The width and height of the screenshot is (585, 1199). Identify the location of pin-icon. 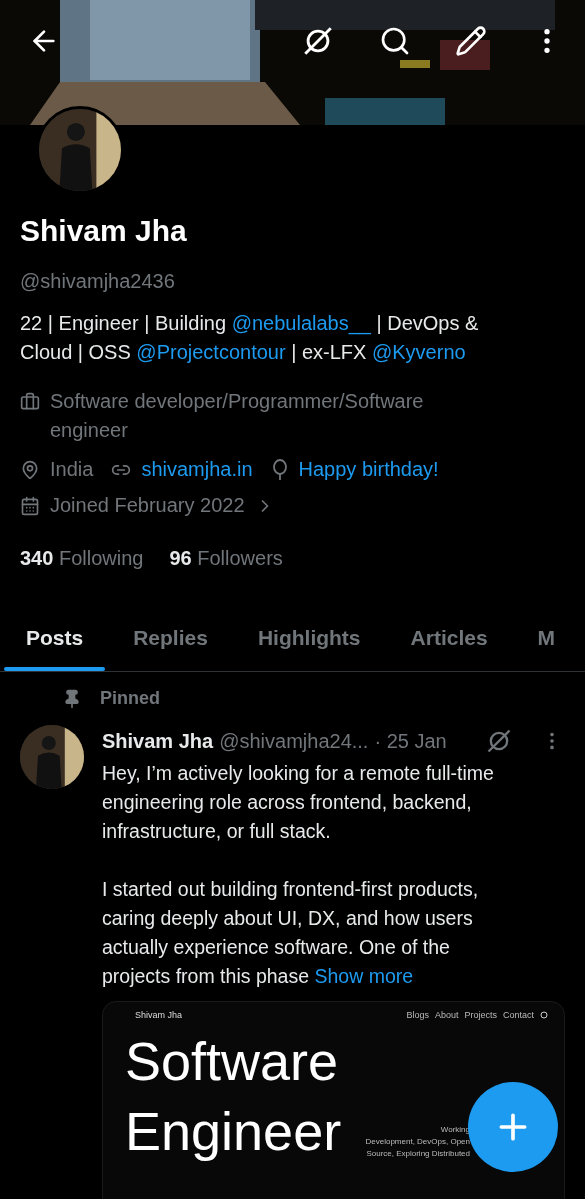
(72, 698).